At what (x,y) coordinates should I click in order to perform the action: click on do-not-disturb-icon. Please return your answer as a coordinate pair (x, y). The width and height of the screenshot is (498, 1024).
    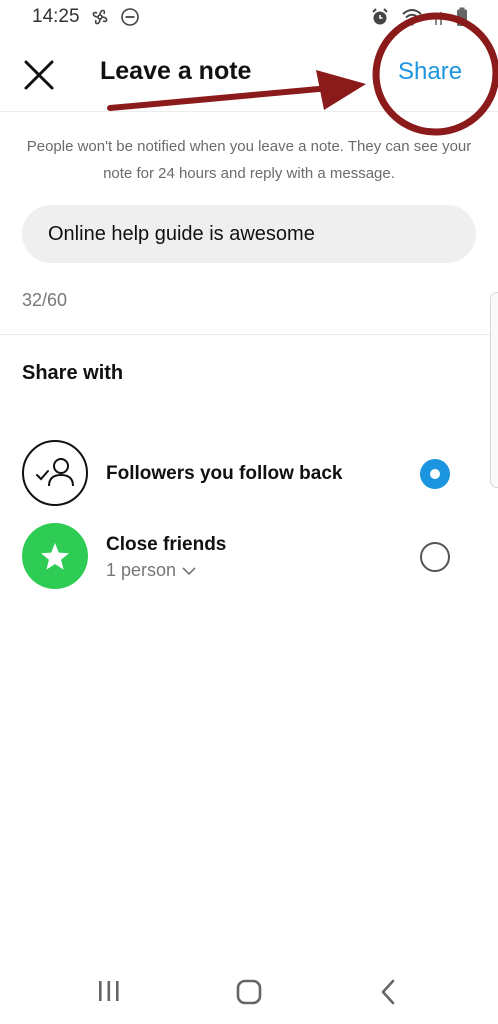
    Looking at the image, I should click on (130, 17).